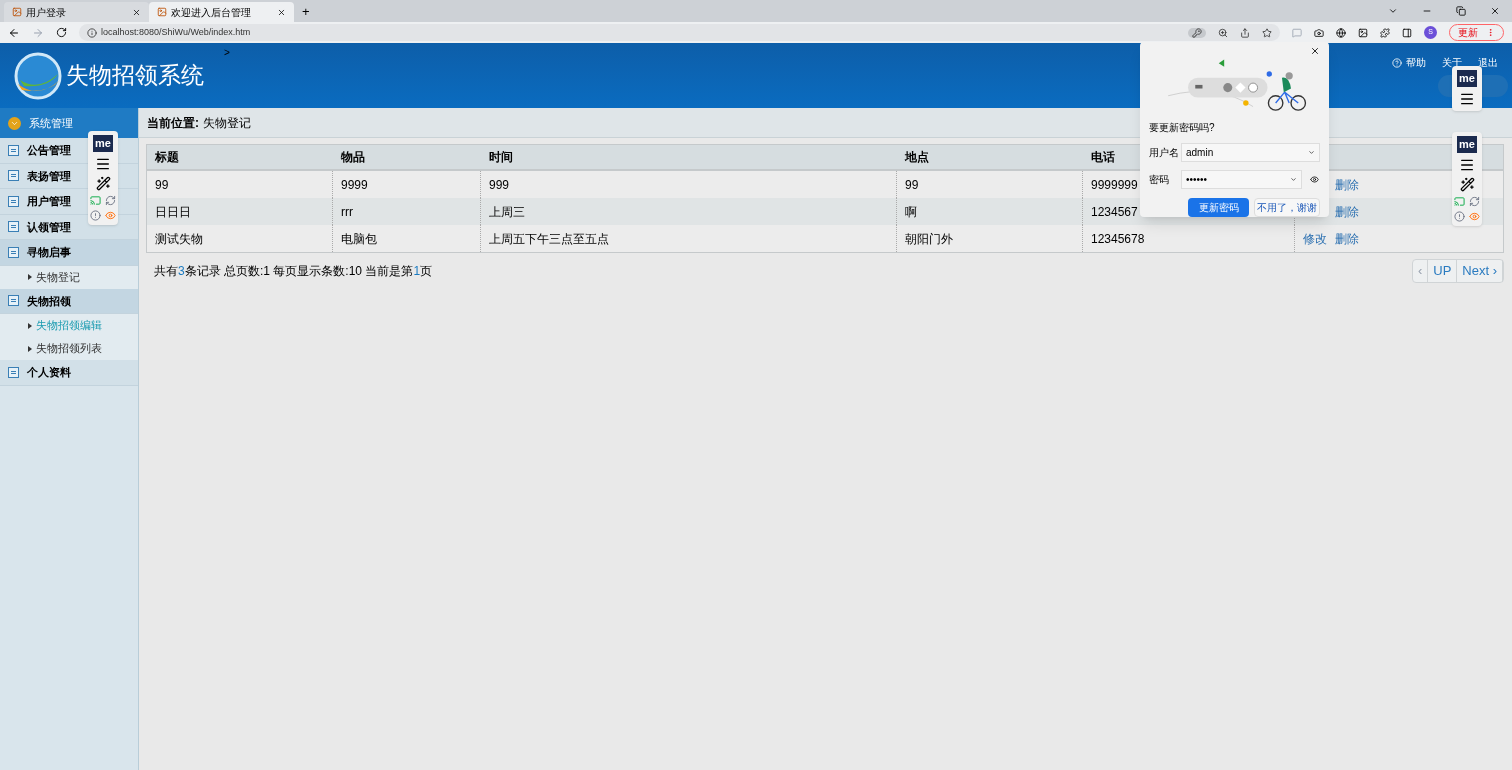  Describe the element at coordinates (227, 53) in the screenshot. I see `marker-text: >` at that location.